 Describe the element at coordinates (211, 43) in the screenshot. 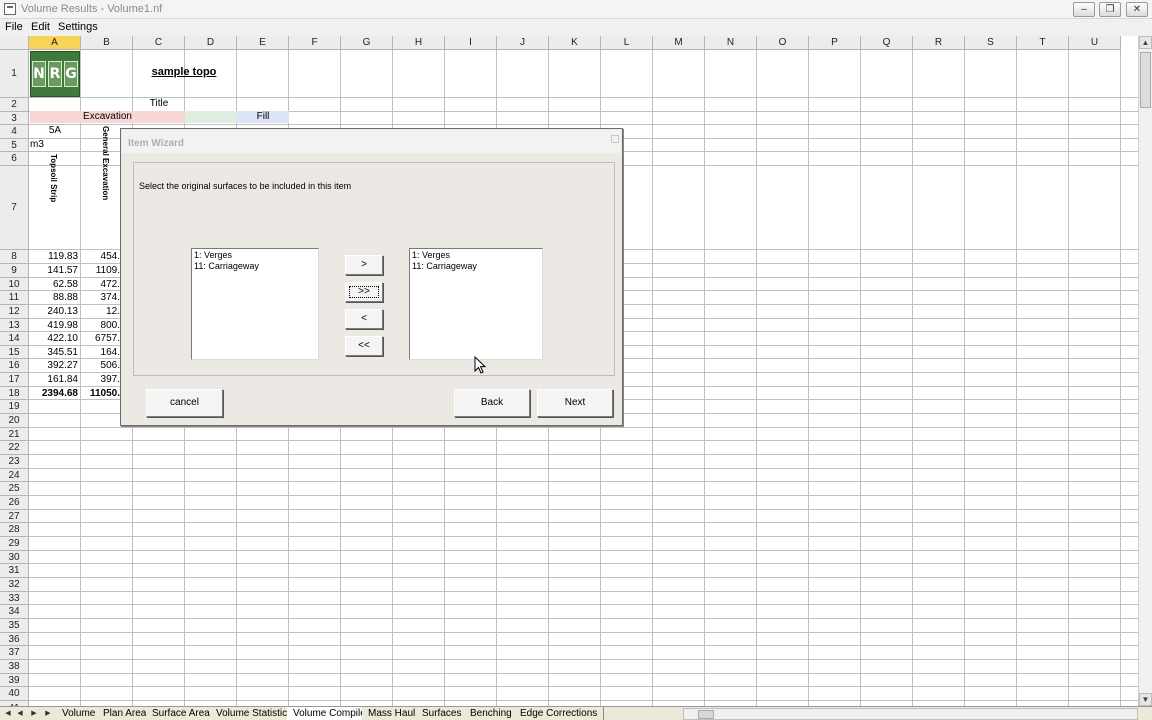

I see `column-header: D` at that location.